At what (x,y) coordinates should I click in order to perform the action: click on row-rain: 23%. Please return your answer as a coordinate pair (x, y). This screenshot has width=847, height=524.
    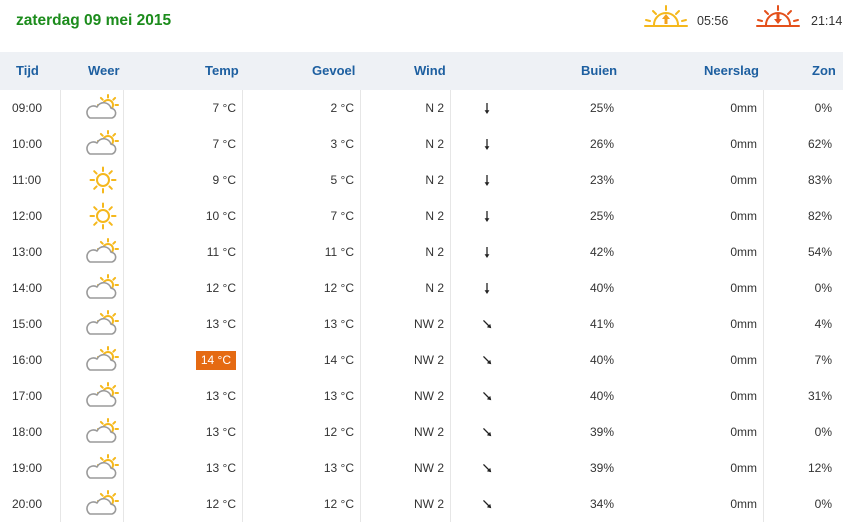
    Looking at the image, I should click on (601, 180).